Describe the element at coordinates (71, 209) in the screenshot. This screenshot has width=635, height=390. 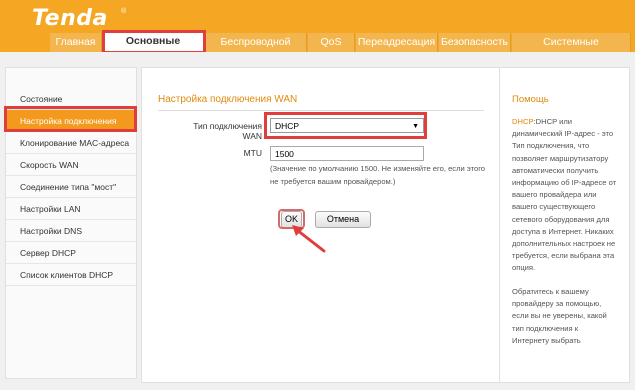
I see `sidebar-item-lan: Настройки LAN` at that location.